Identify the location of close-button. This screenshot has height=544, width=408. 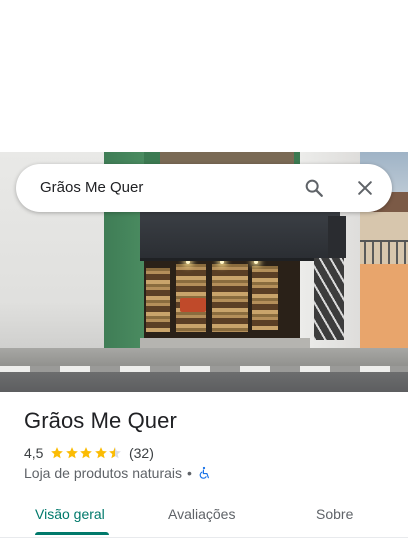
(365, 188).